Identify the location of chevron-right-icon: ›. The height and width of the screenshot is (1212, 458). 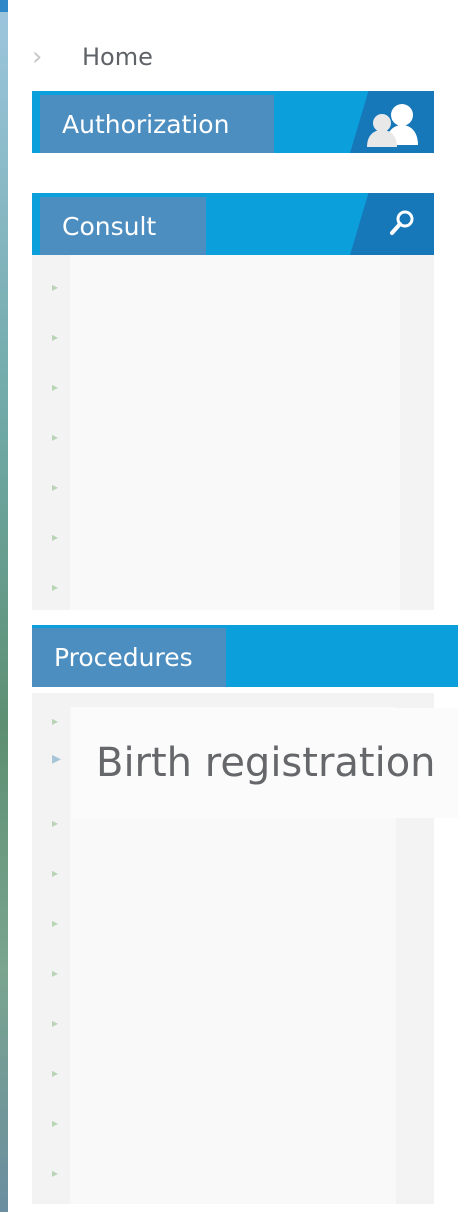
(37, 57).